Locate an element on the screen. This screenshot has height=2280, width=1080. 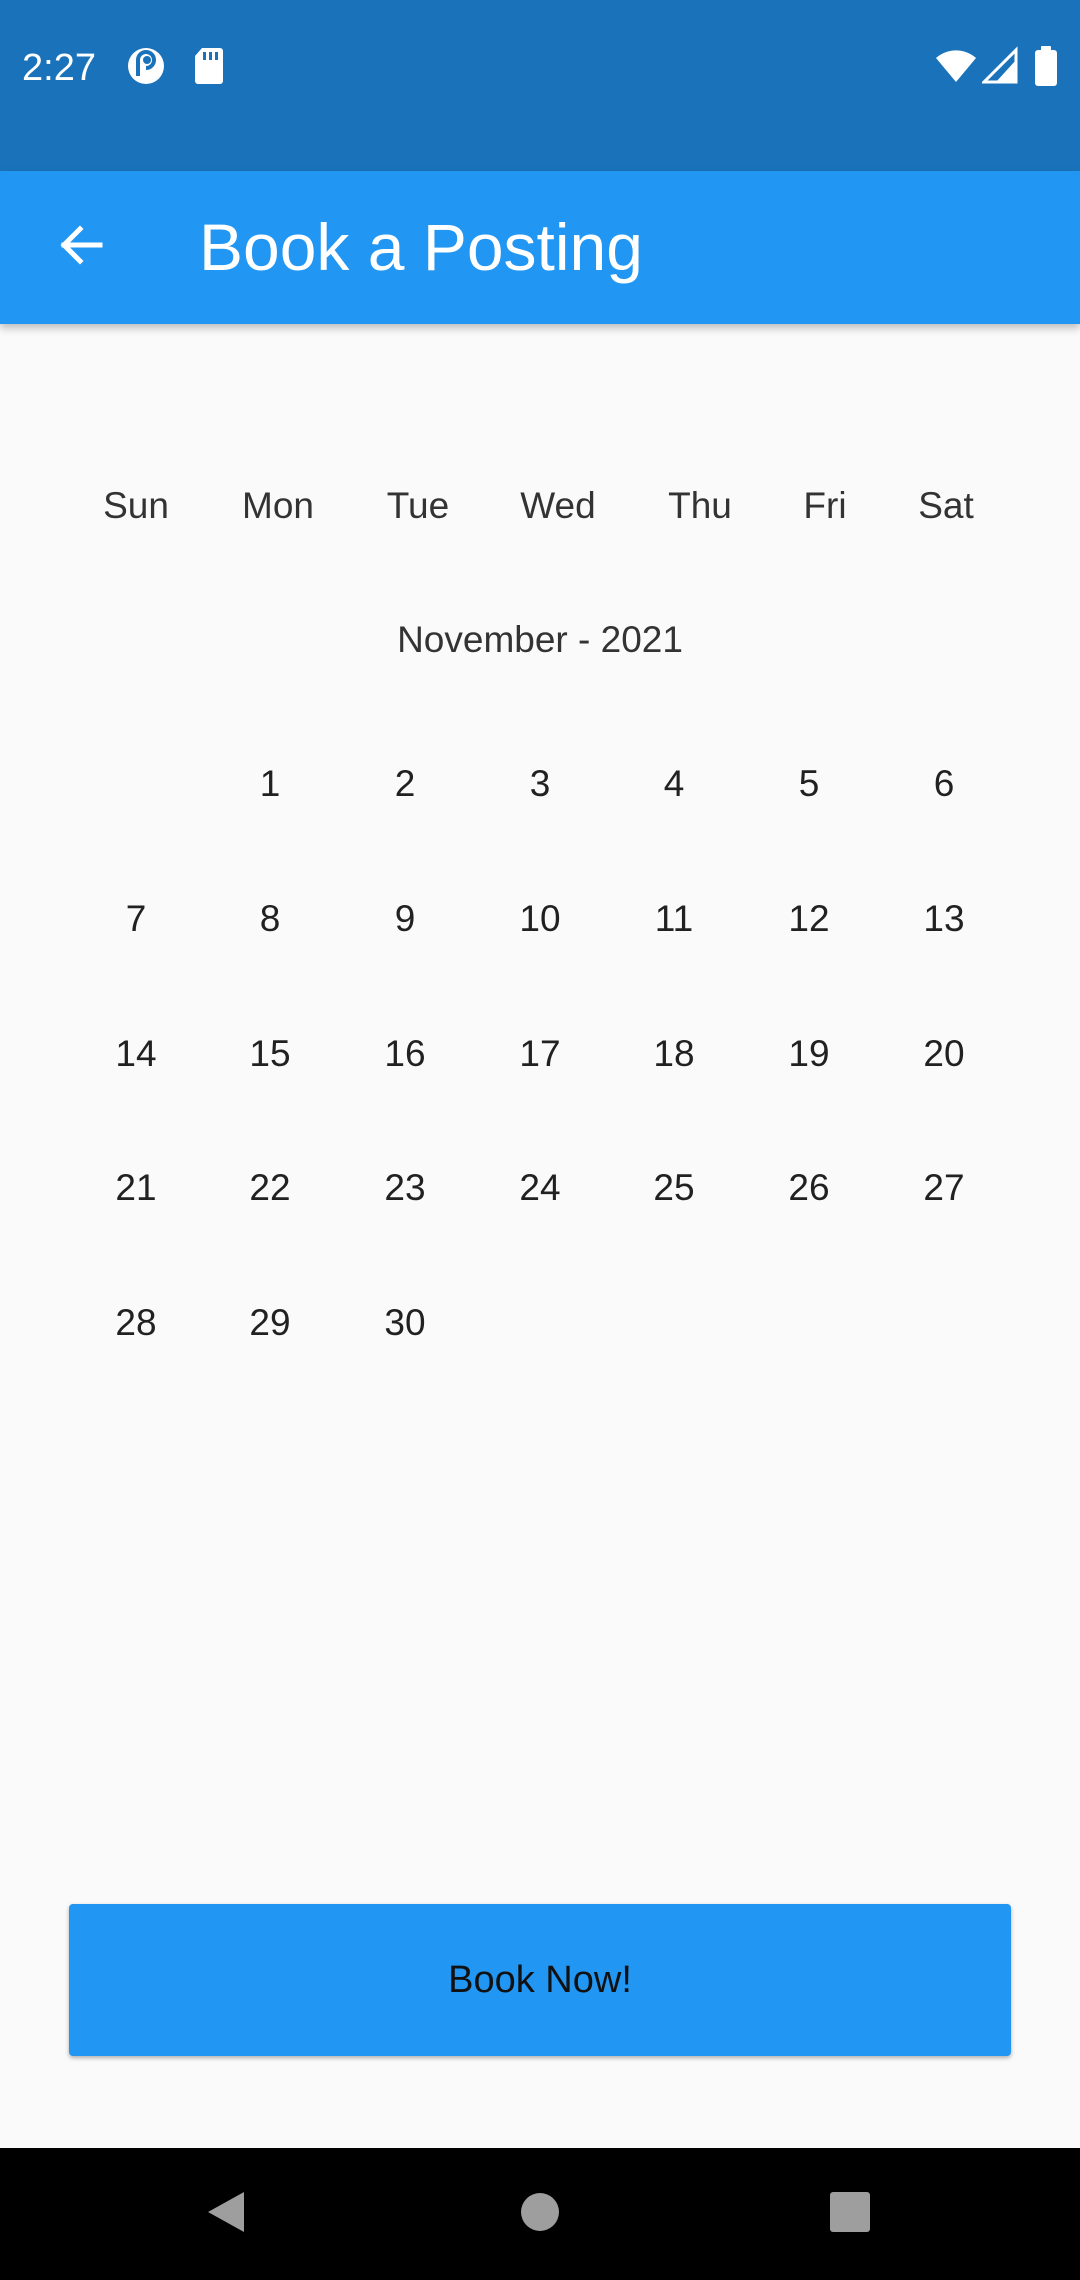
calendar-week: 1 2 3 4 5 6 is located at coordinates (540, 784).